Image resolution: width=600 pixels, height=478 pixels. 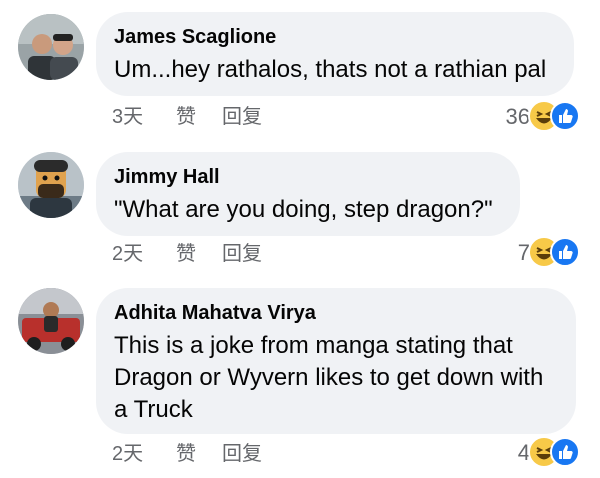 What do you see at coordinates (520, 453) in the screenshot?
I see `reaction-summary: 4` at bounding box center [520, 453].